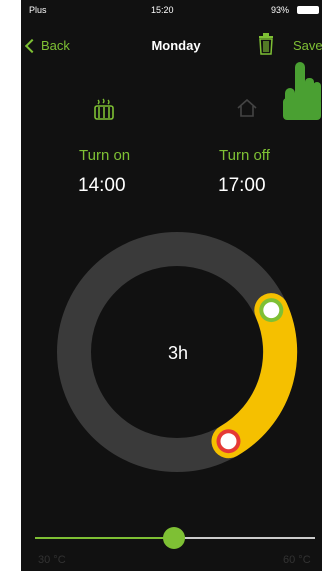 This screenshot has width=322, height=571. I want to click on slider-track-empty, so click(245, 538).